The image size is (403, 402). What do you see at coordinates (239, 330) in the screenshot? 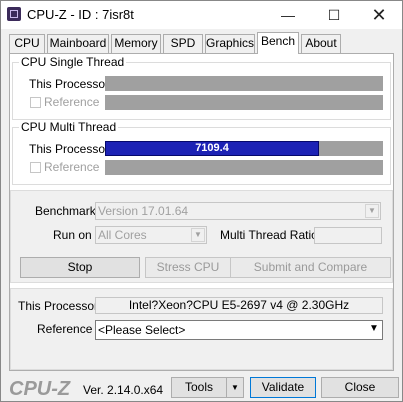
I see `reference-select: <Please Select> ▼` at bounding box center [239, 330].